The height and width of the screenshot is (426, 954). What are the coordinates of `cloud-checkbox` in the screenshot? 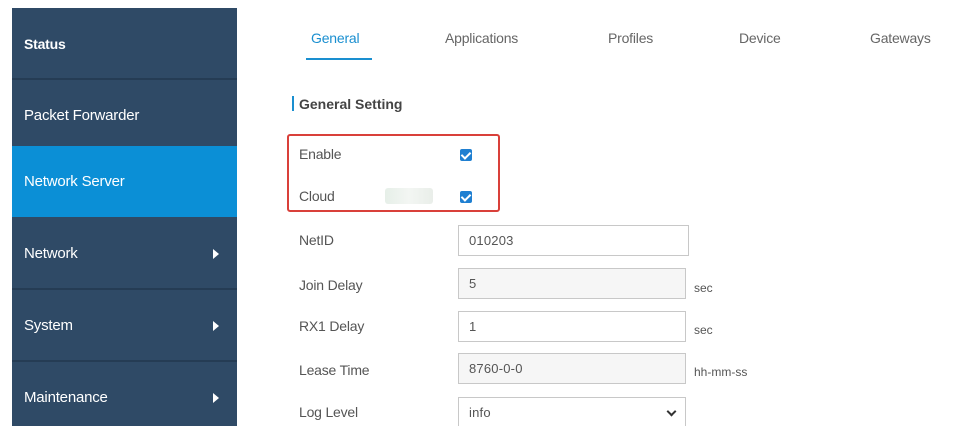 It's located at (466, 197).